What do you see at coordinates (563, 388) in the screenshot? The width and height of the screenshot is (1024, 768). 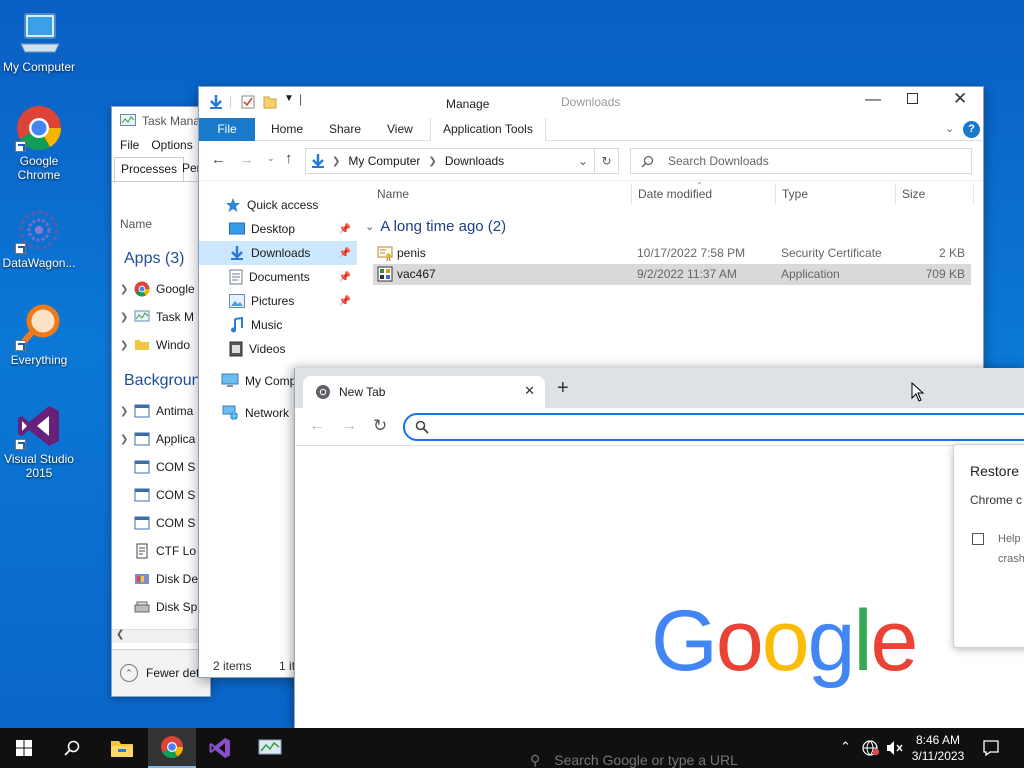 I see `new-tab-button: +` at bounding box center [563, 388].